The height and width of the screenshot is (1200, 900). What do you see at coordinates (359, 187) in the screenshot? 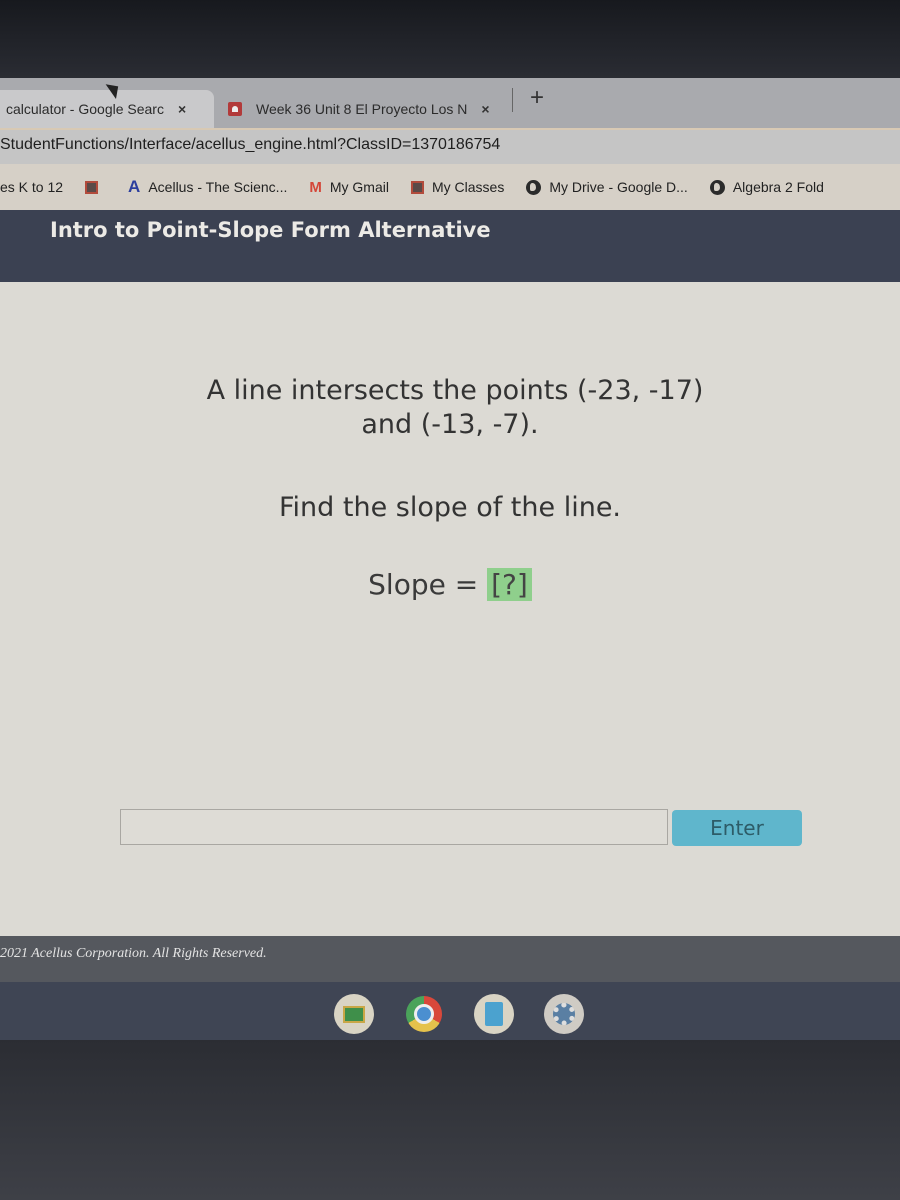
I see `bookmark-label: My Gmail` at bounding box center [359, 187].